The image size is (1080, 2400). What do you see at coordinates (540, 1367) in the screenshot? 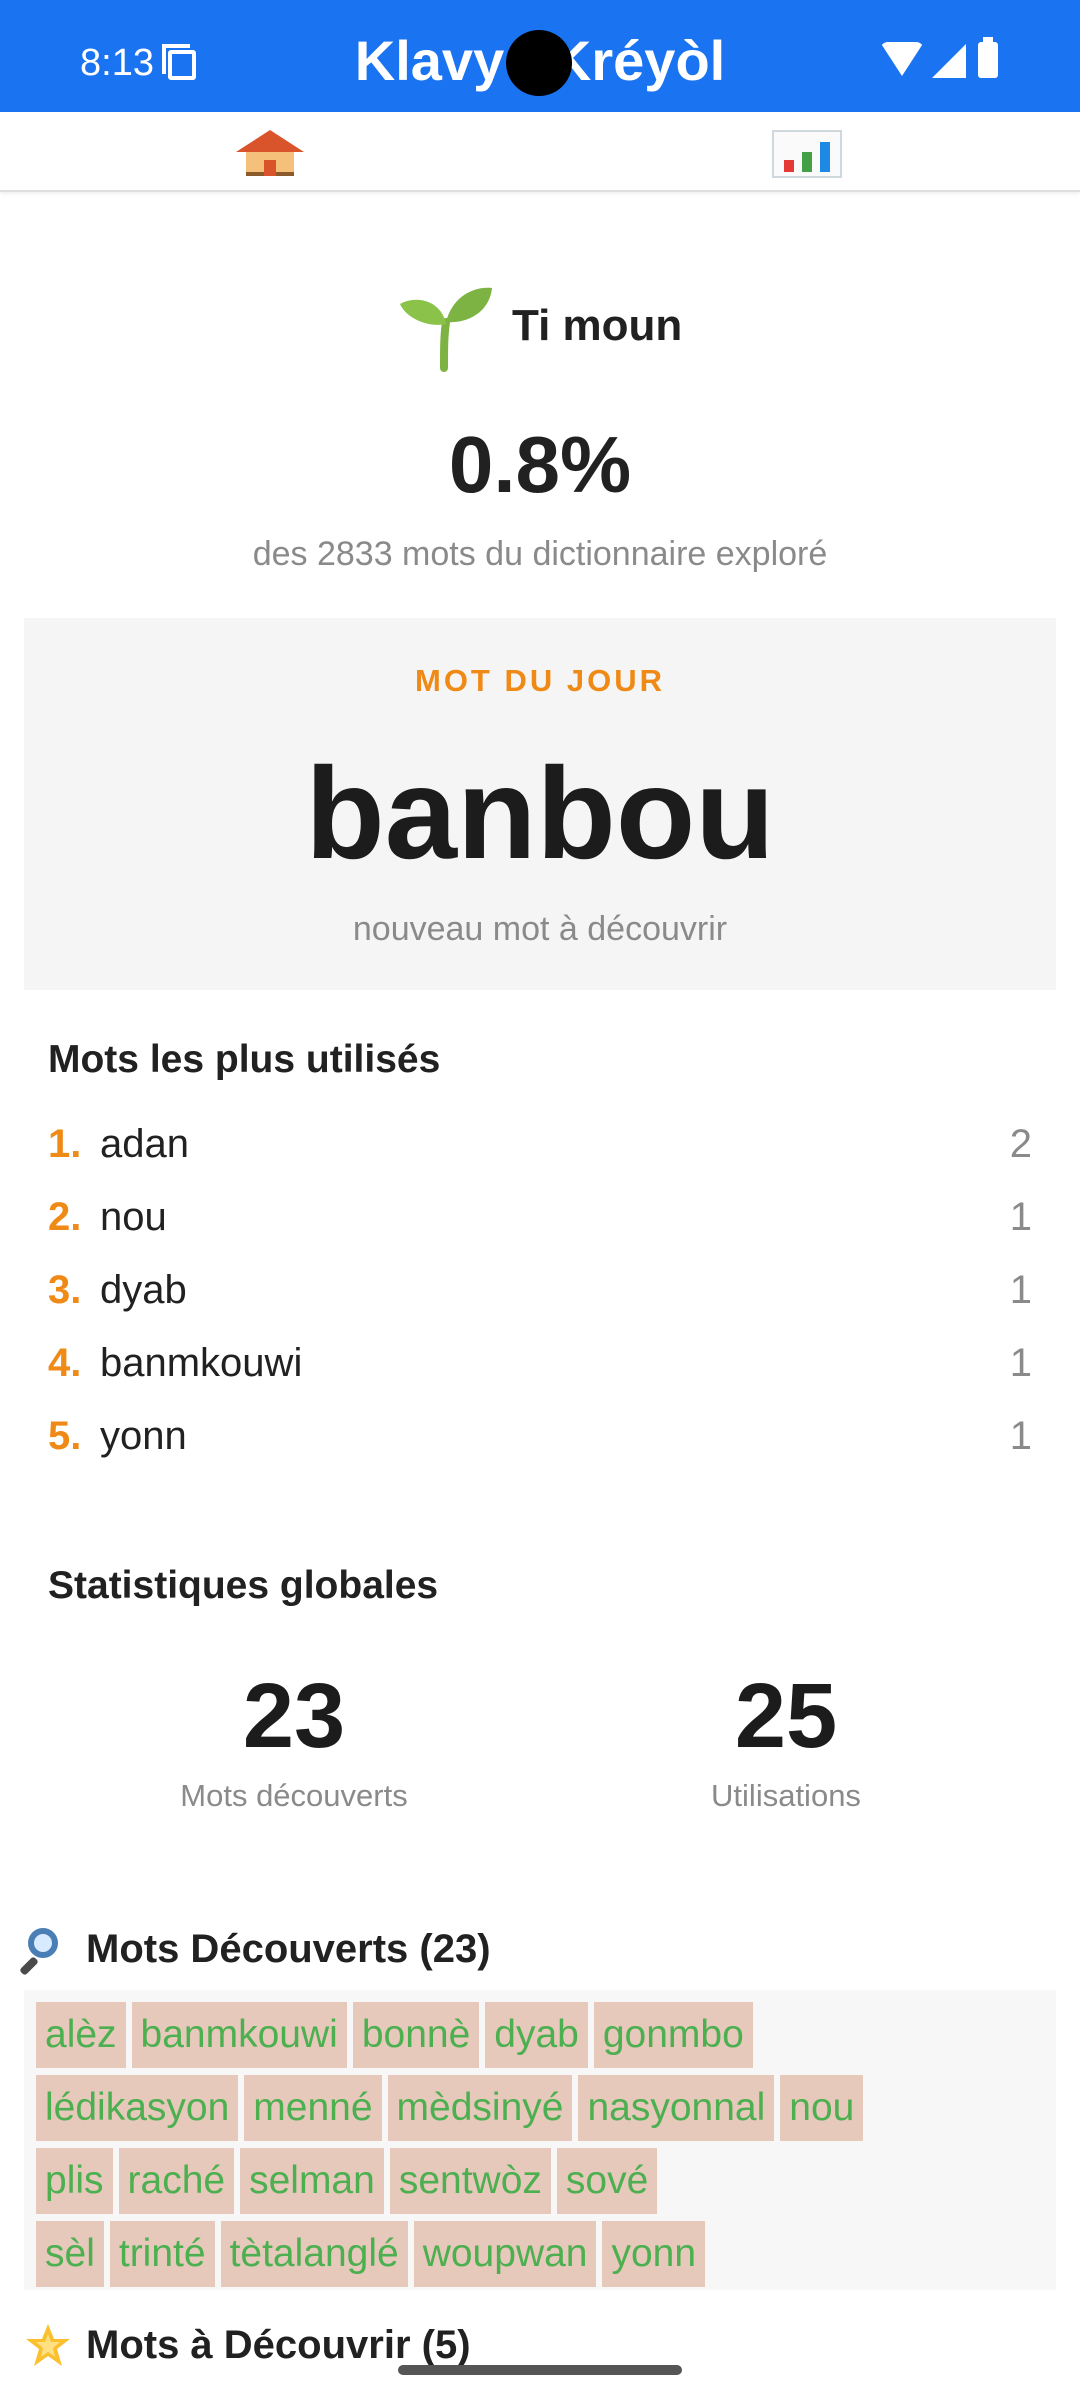
I see `list-item: 4. banmkouwi 1` at bounding box center [540, 1367].